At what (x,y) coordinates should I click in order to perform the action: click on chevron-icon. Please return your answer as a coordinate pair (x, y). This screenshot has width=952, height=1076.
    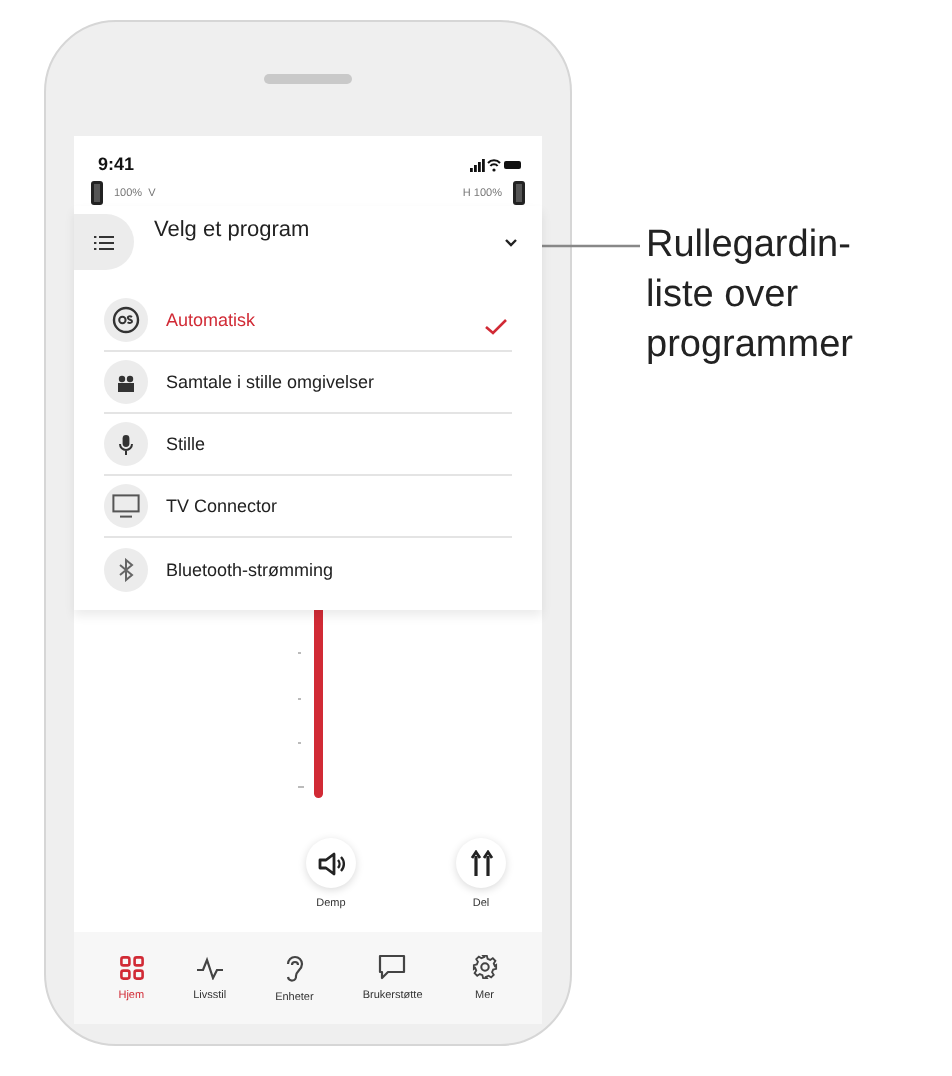
    Looking at the image, I should click on (511, 243).